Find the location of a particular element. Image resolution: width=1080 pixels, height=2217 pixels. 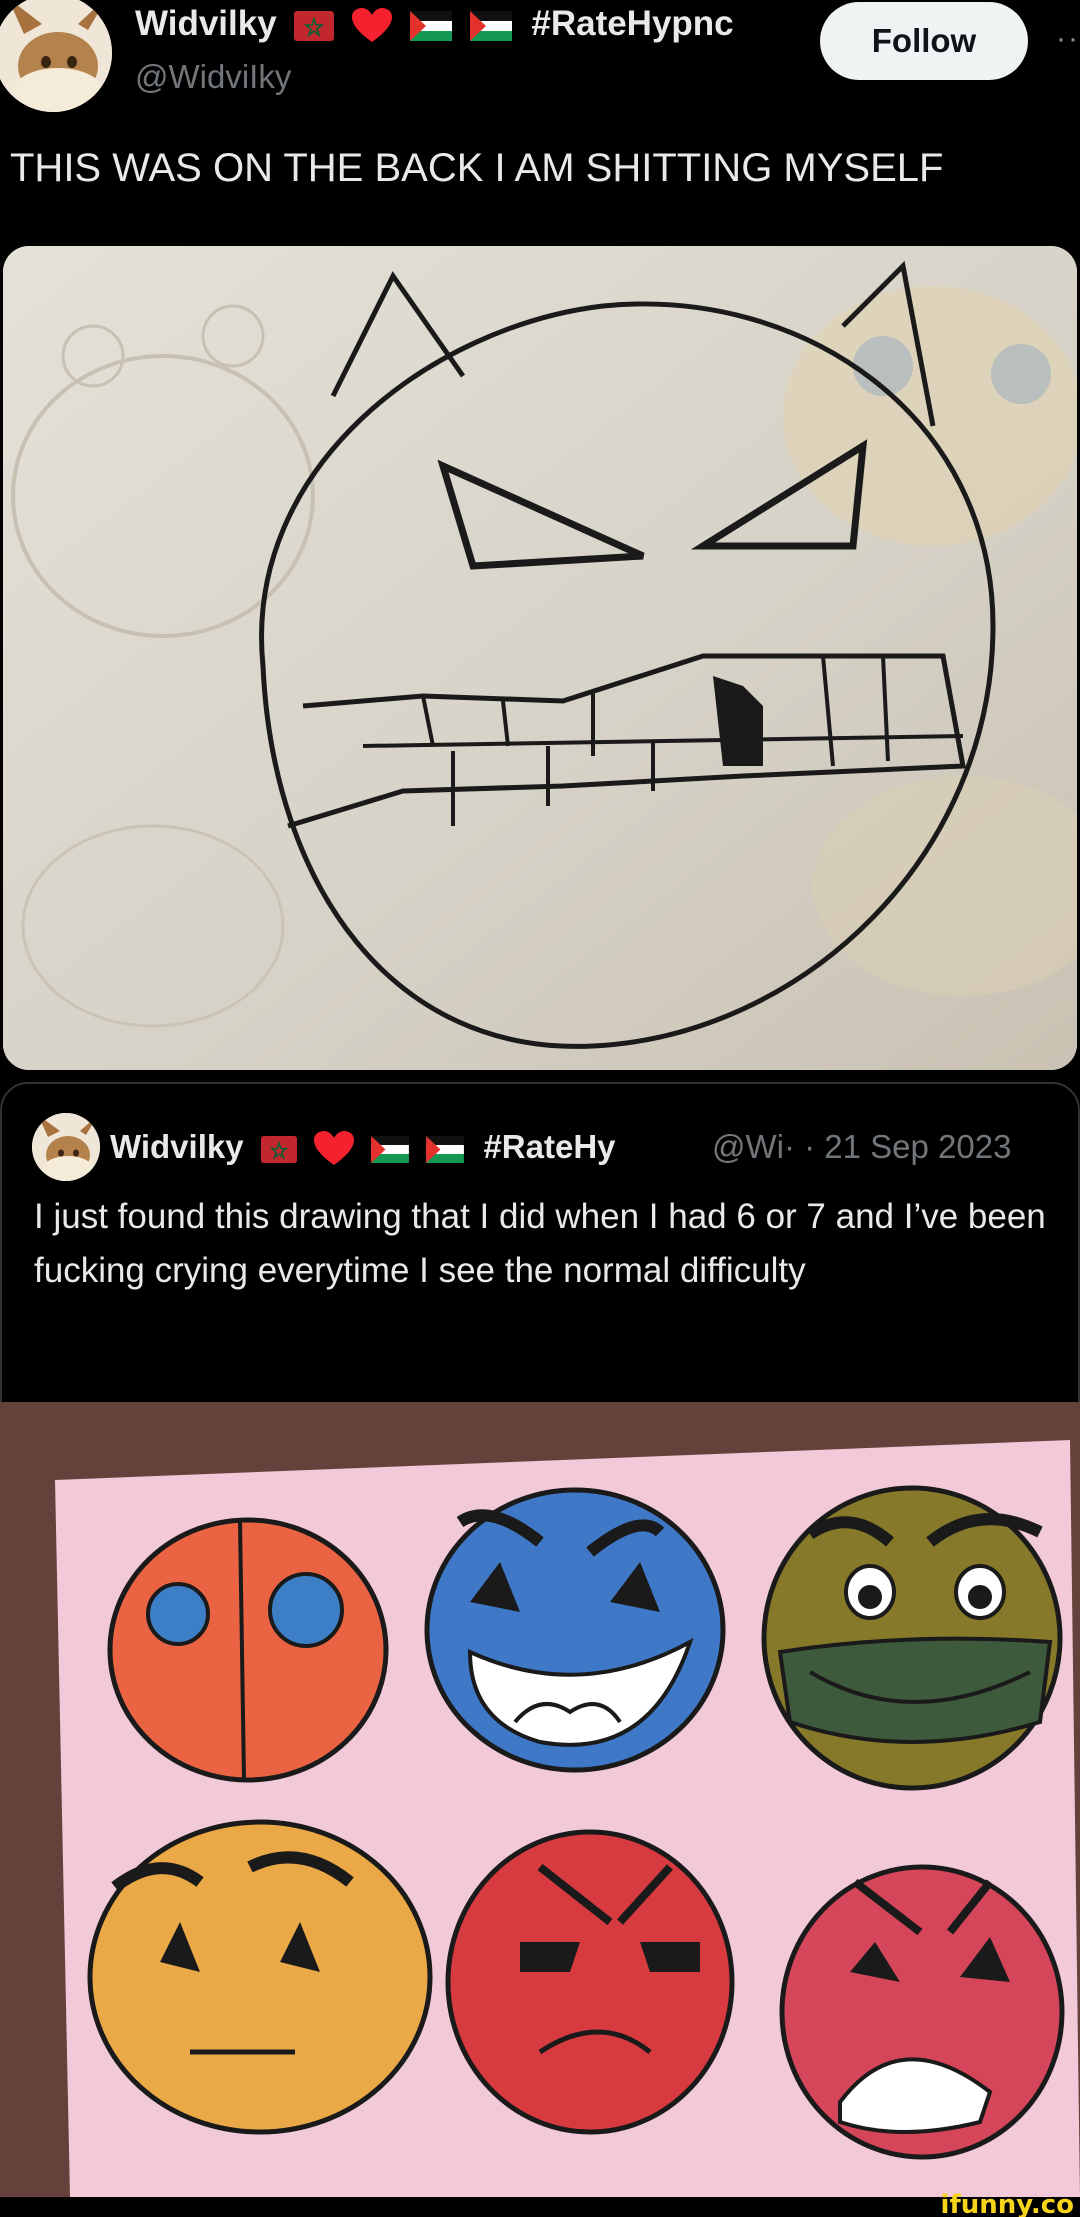

quoted-author-avatar is located at coordinates (66, 1147).